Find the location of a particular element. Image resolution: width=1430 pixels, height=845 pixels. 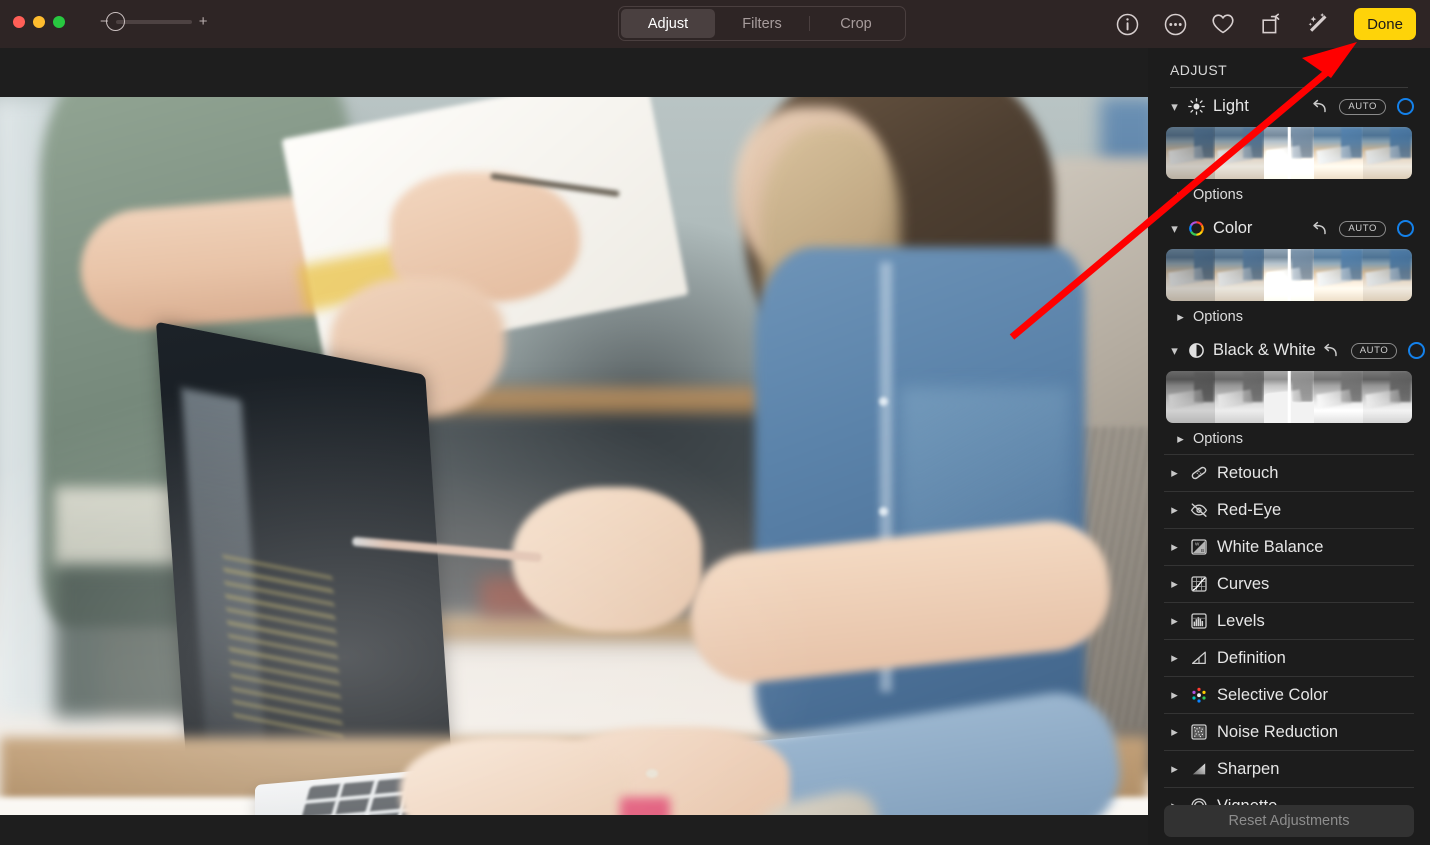

section-color-label: Color is located at coordinates (1233, 228).